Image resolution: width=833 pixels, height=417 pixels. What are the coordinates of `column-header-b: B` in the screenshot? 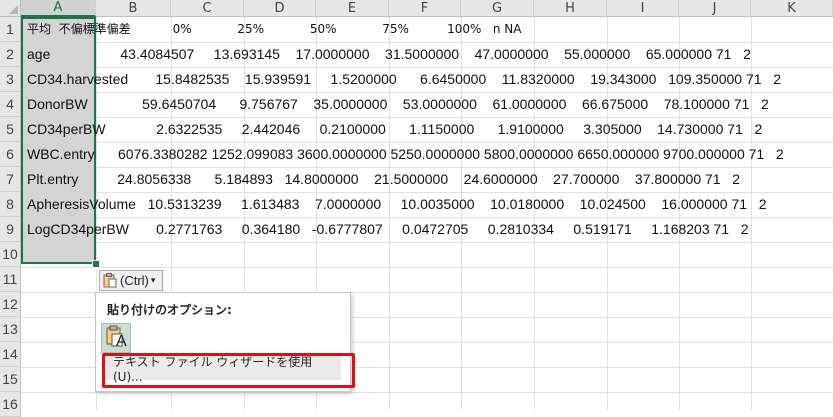 It's located at (133, 8).